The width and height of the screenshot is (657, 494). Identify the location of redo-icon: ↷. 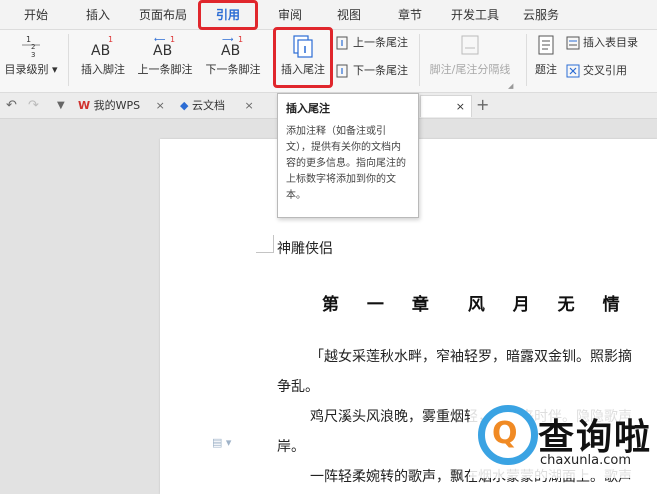
(33, 105).